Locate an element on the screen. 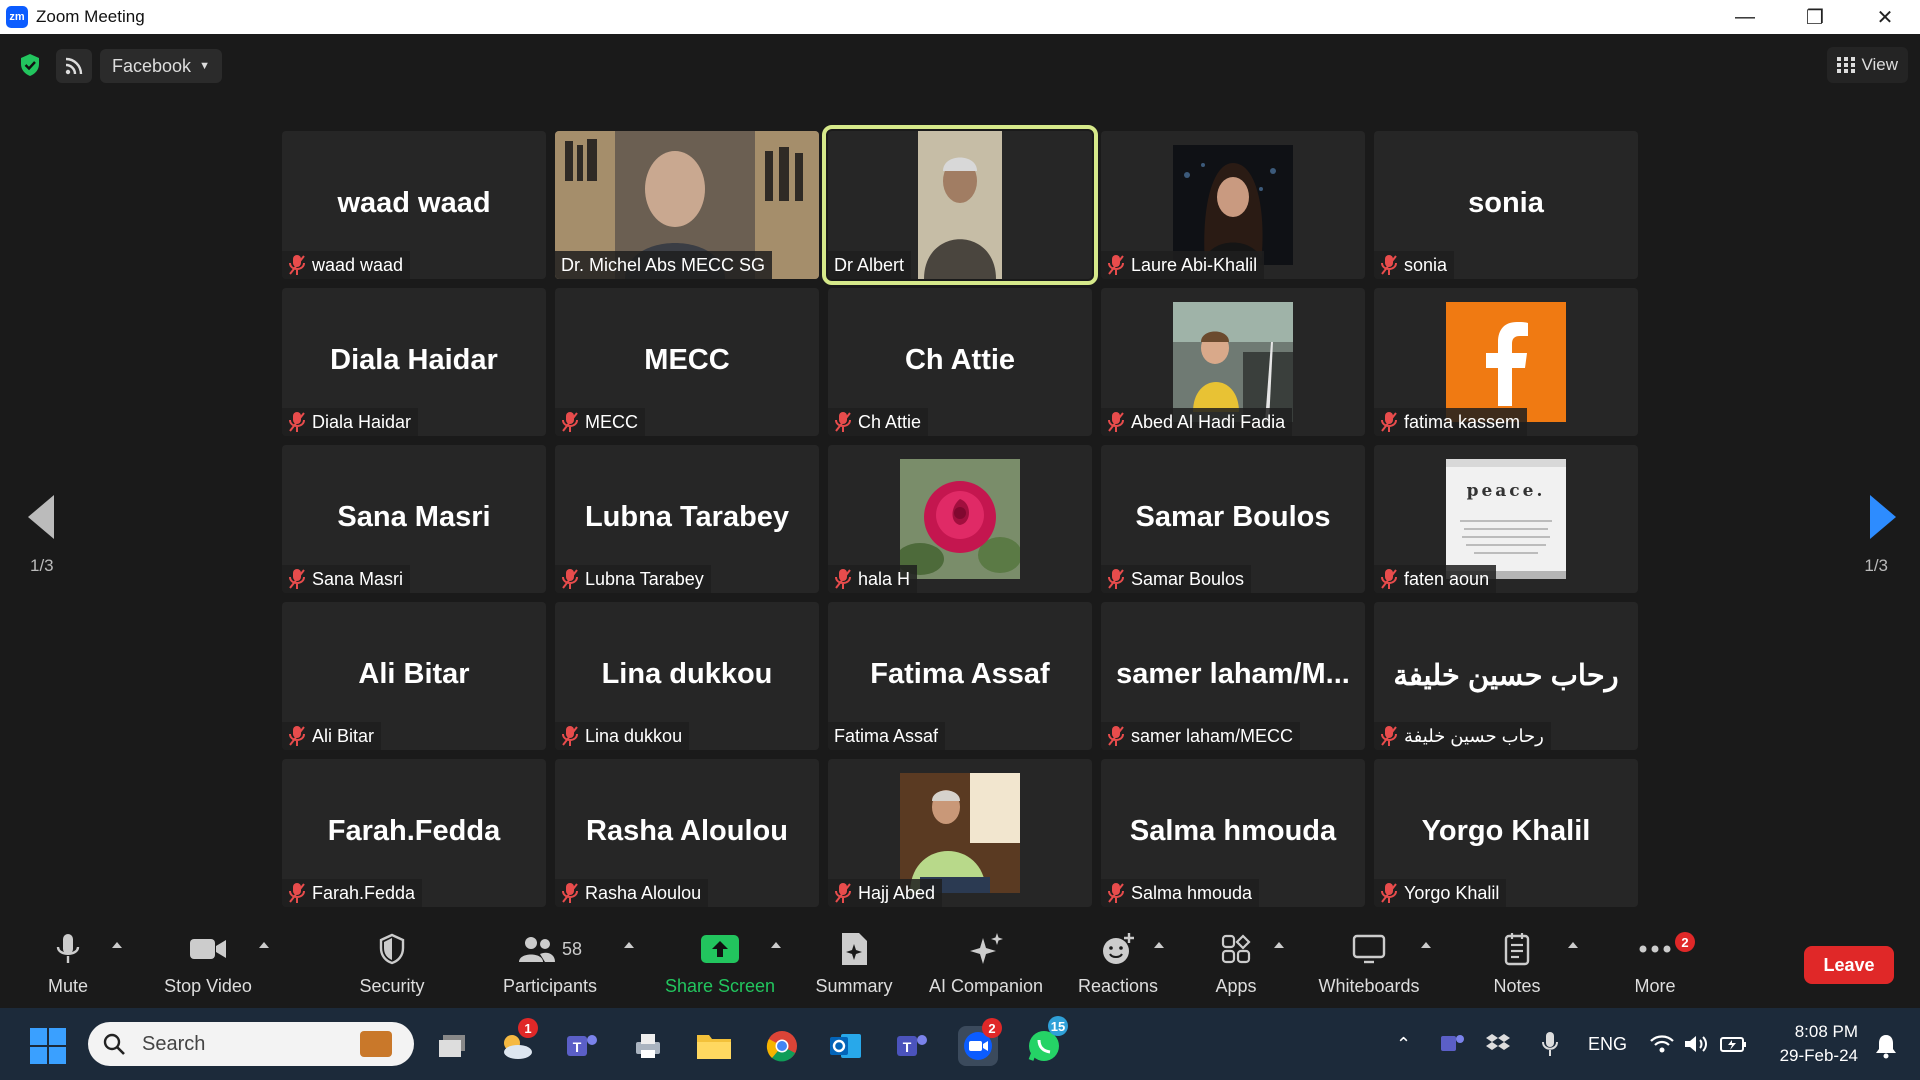  livestream-dropdown: Facebook ▼ is located at coordinates (161, 66).